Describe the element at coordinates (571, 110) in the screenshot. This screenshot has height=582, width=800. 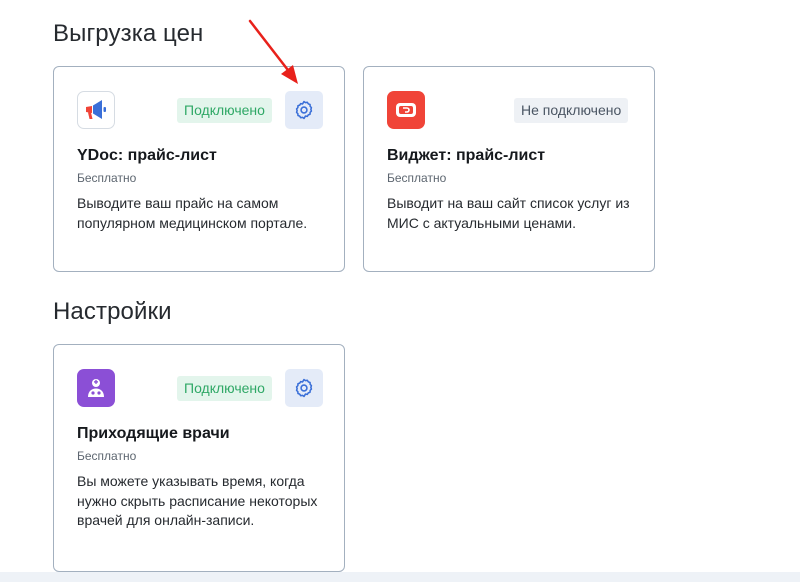
I see `status-badge: Не подключено` at that location.